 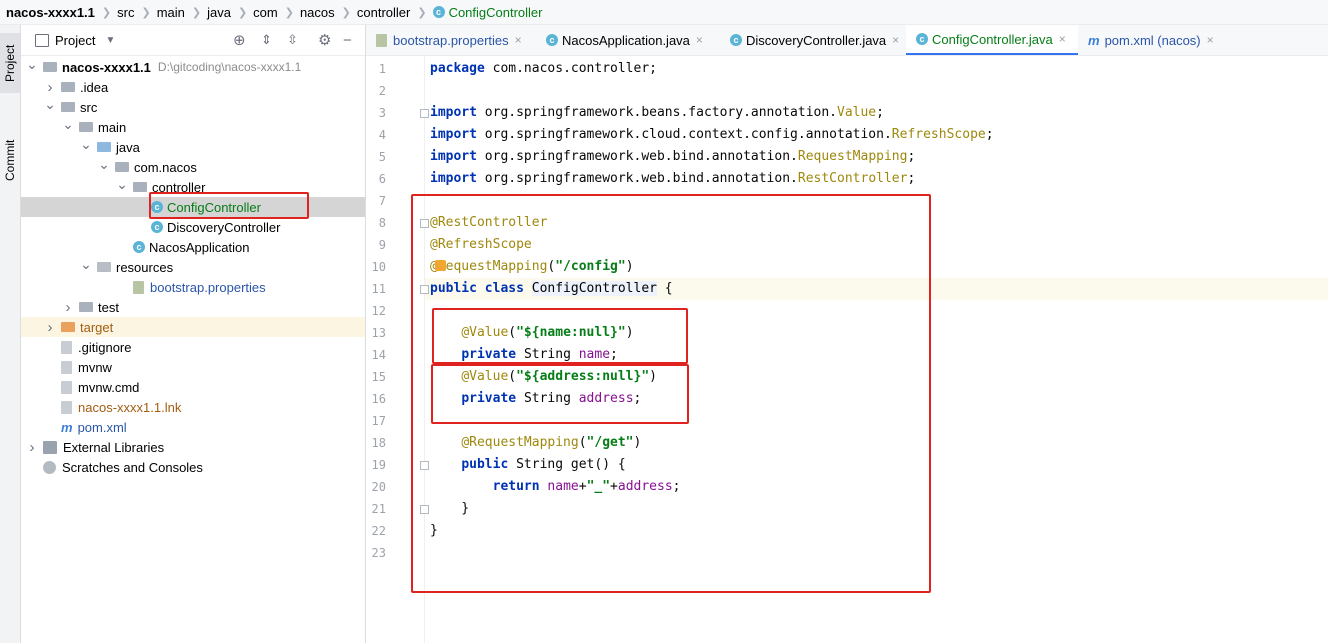 I want to click on tree-item: ⌄ resources, so click(x=193, y=266).